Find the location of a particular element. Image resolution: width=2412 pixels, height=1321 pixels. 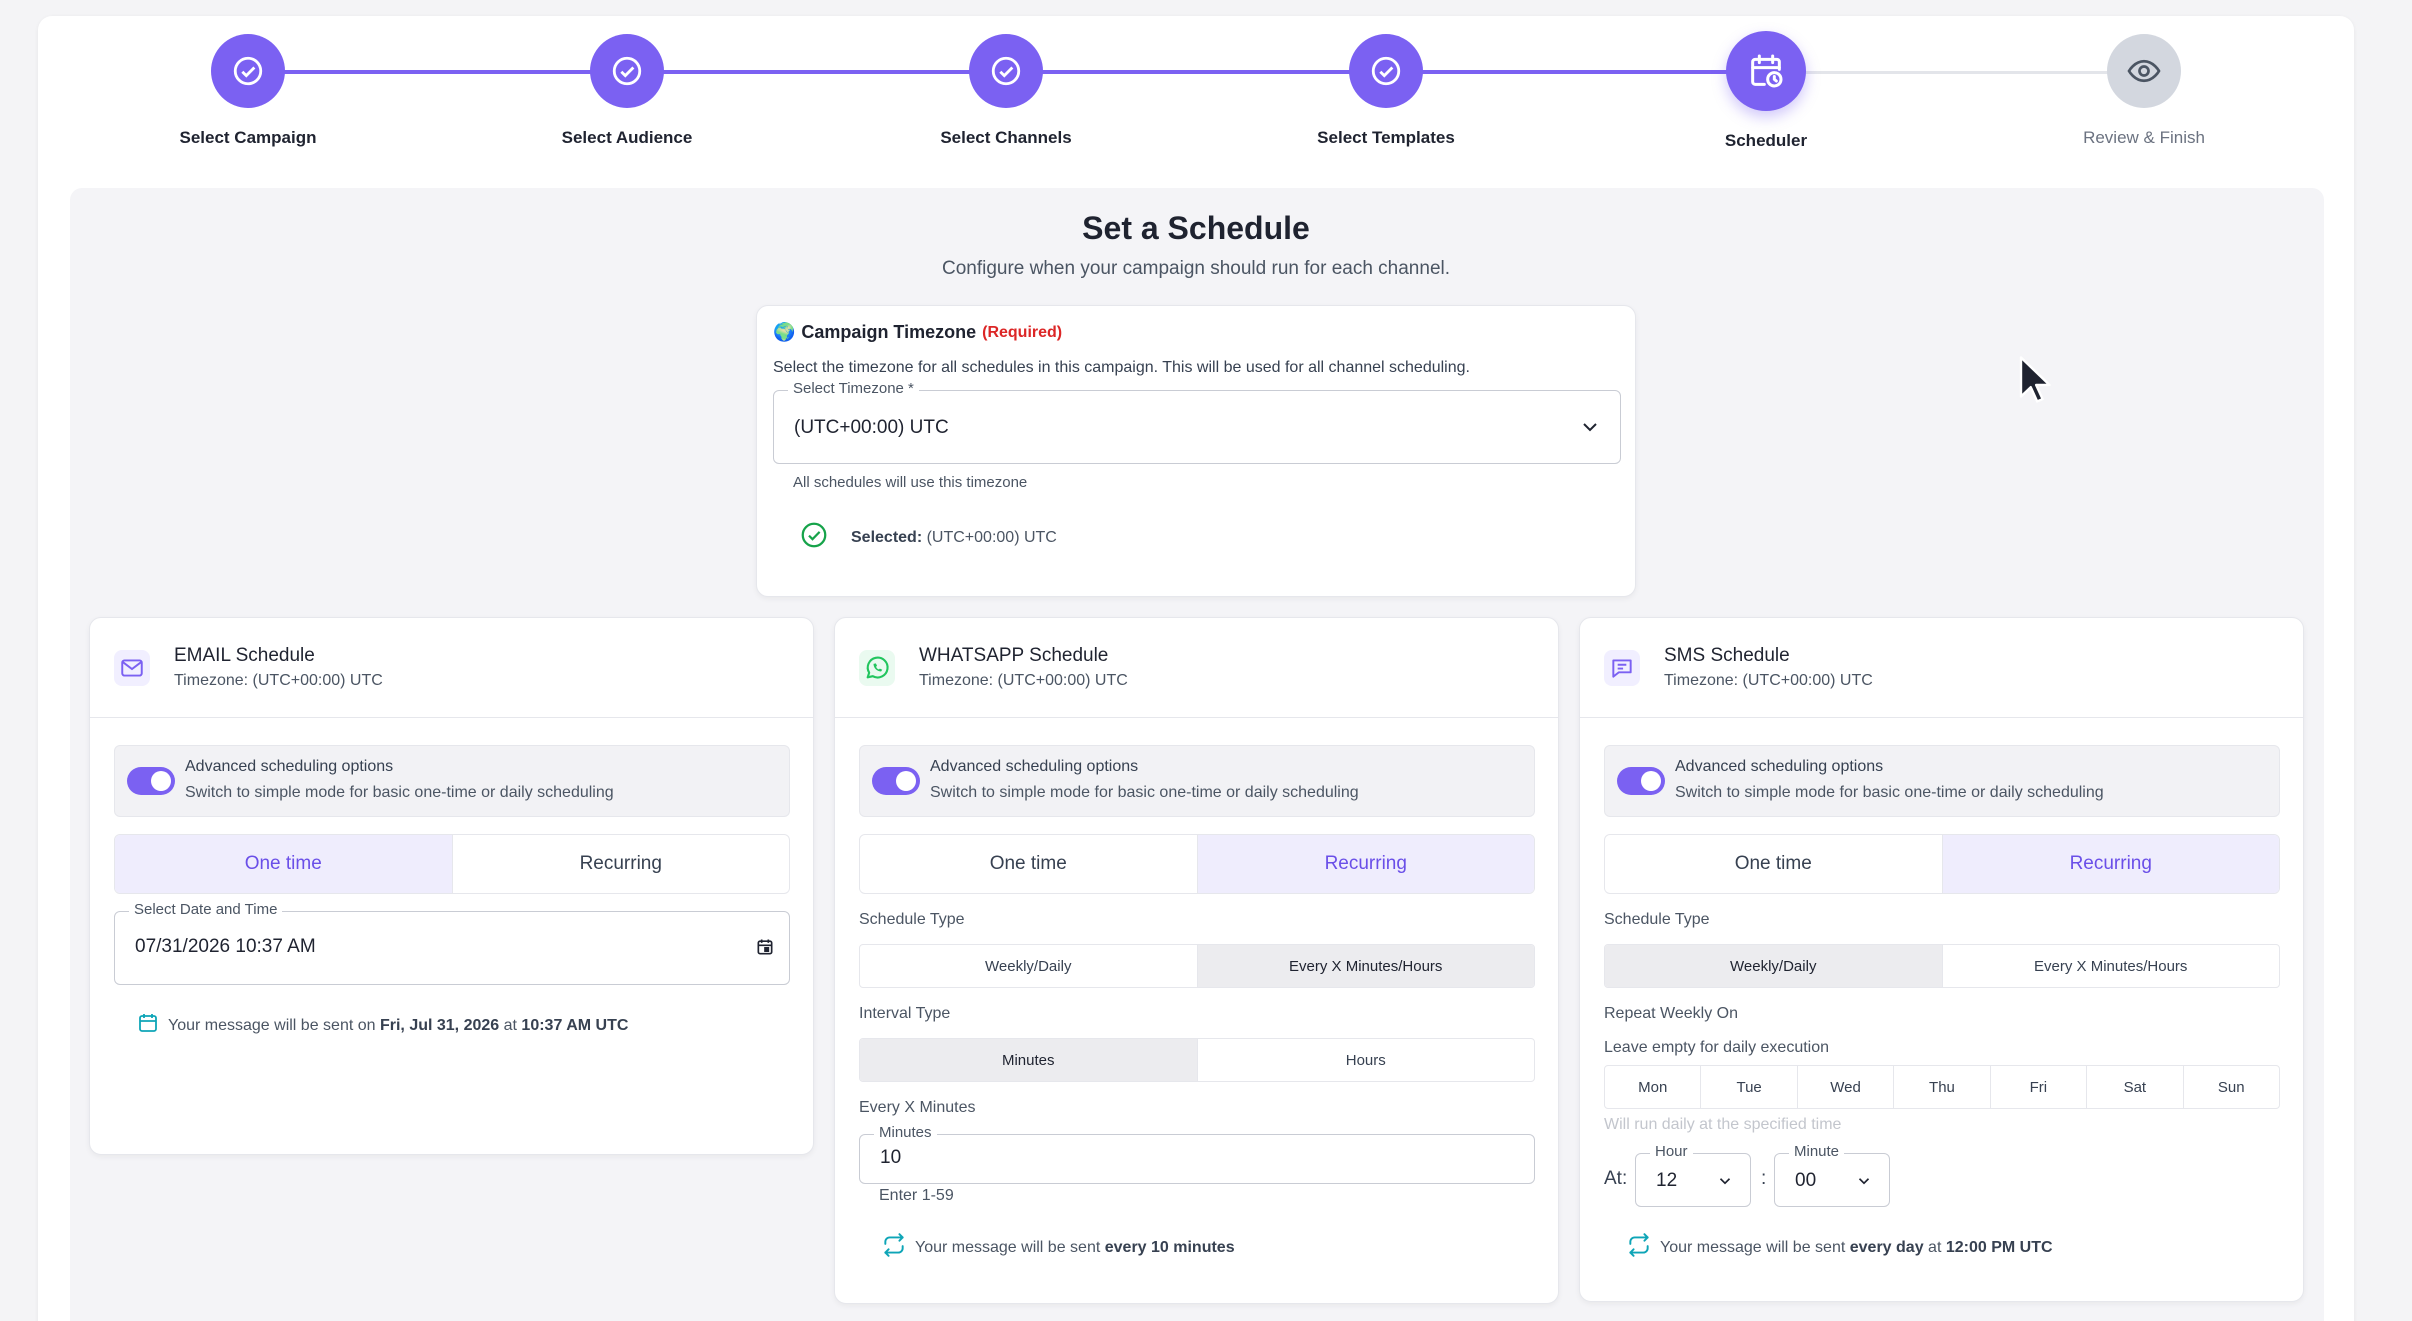

step-label: Review & Finish is located at coordinates (2144, 137).